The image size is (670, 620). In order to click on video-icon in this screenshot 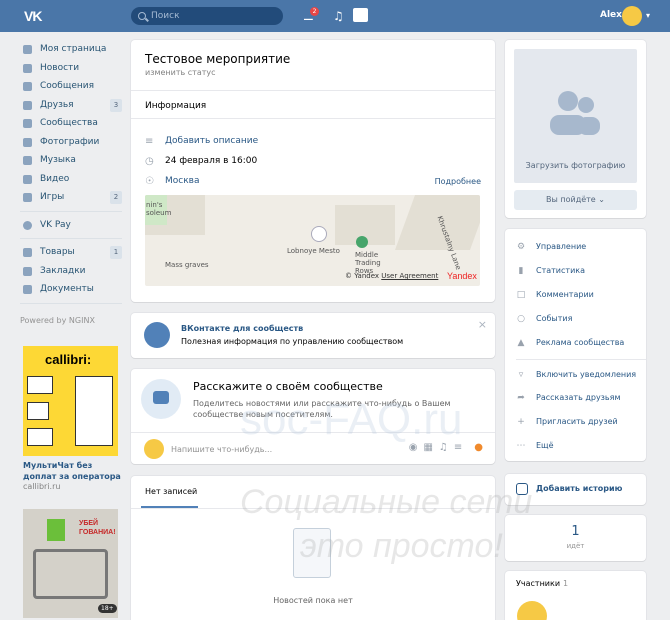, I will do `click(360, 15)`.